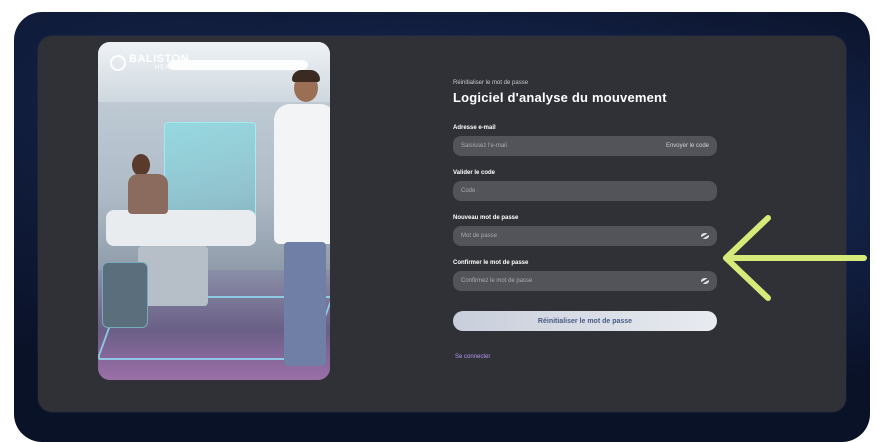 This screenshot has width=876, height=442. Describe the element at coordinates (585, 146) in the screenshot. I see `email-field: Saisissez l'e-mail Envoyer le code` at that location.